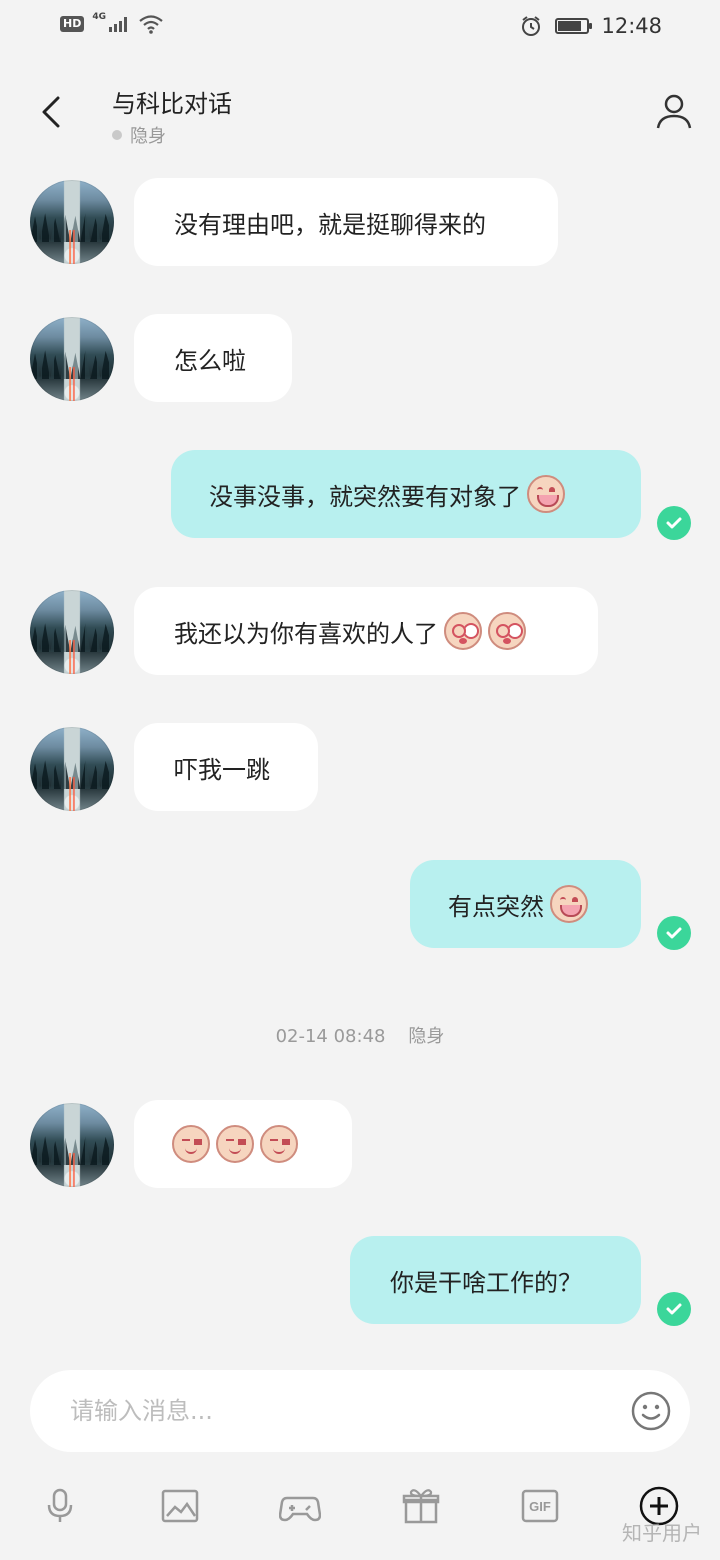 This screenshot has height=1560, width=720. I want to click on incoming-message, so click(243, 1144).